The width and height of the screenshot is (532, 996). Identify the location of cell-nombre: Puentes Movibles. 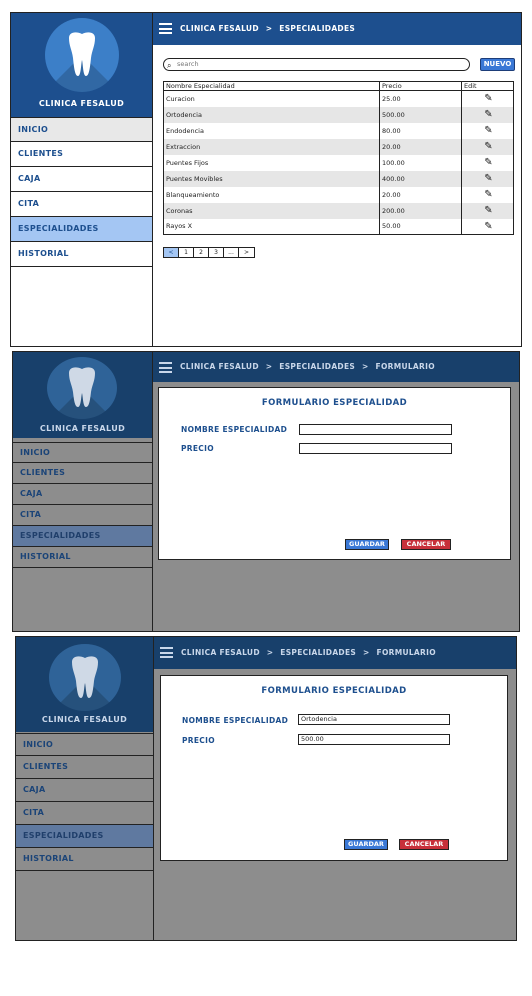
(271, 178).